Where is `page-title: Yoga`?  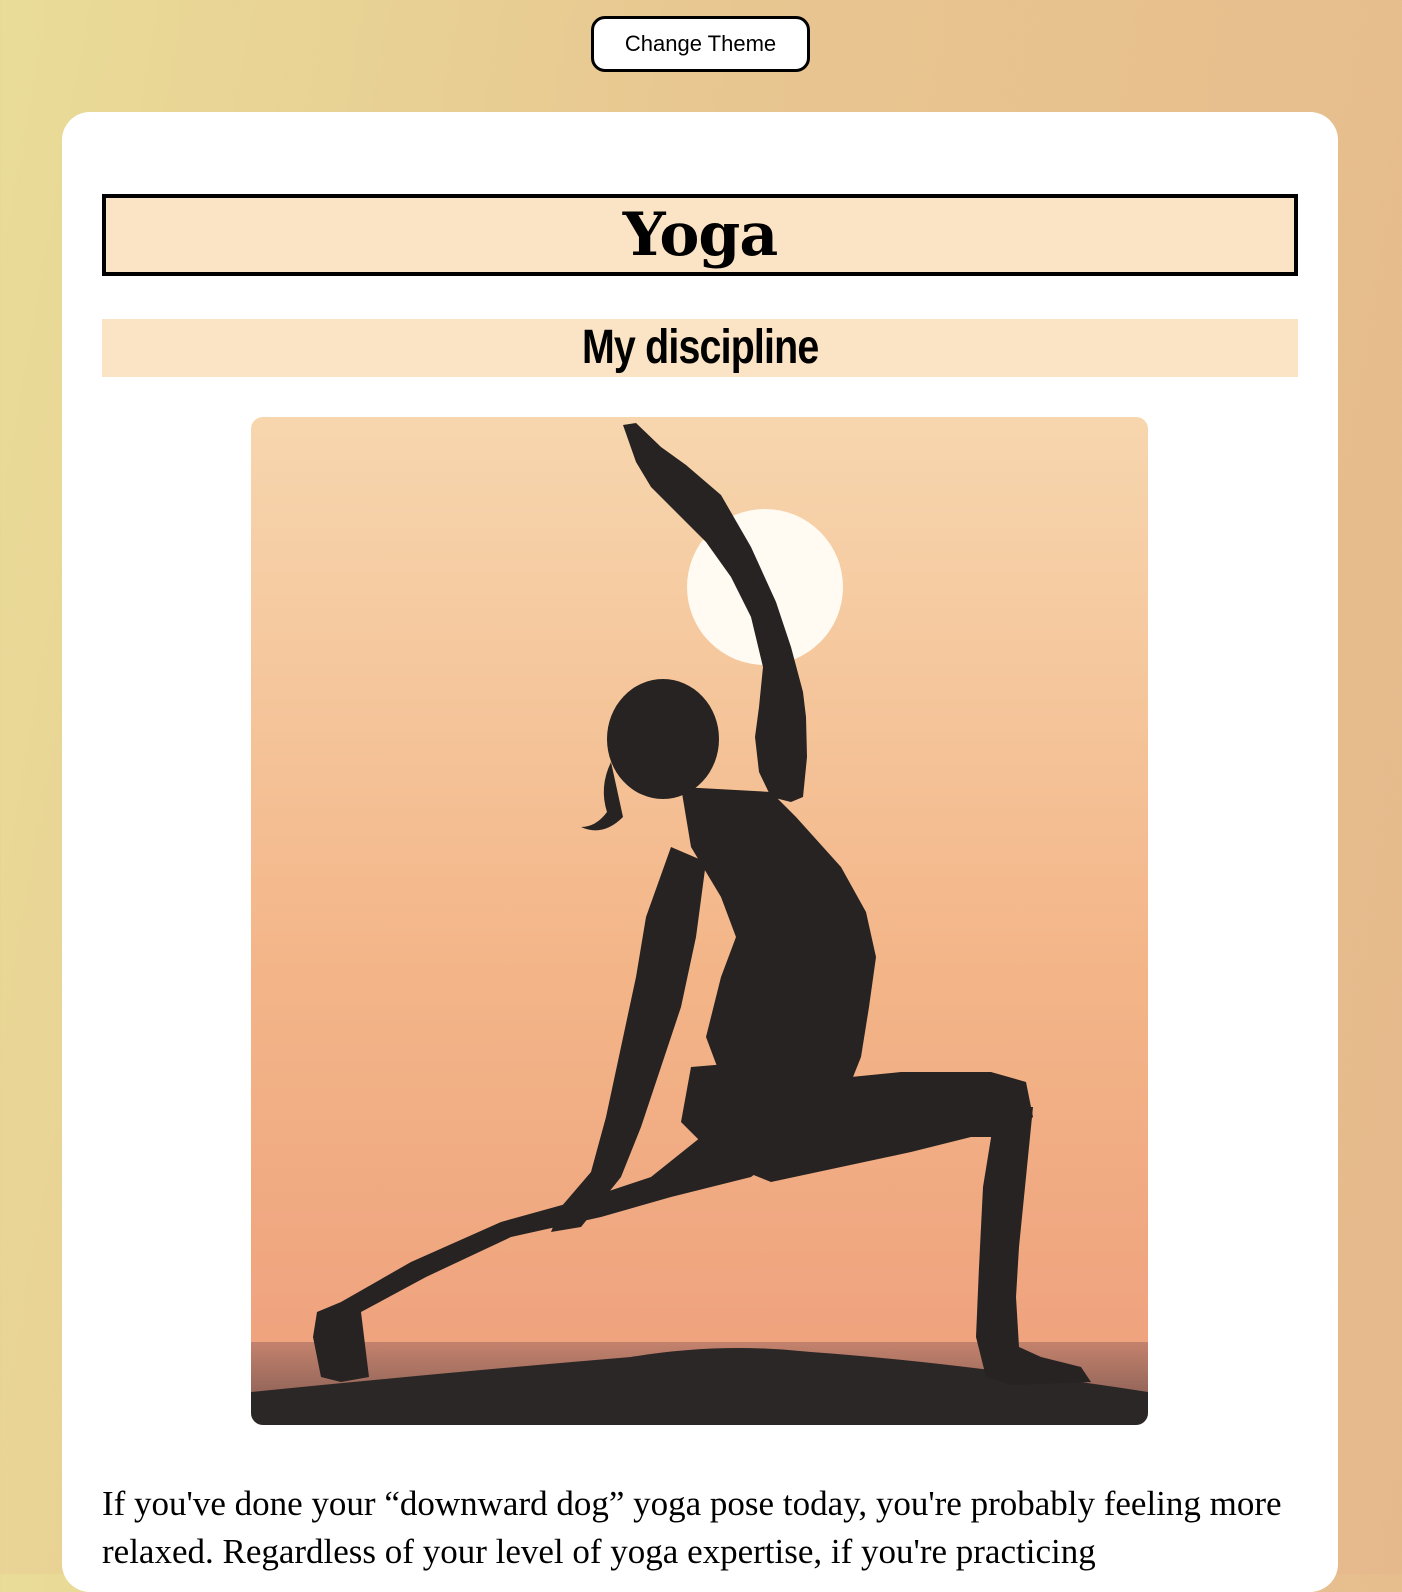
page-title: Yoga is located at coordinates (700, 235).